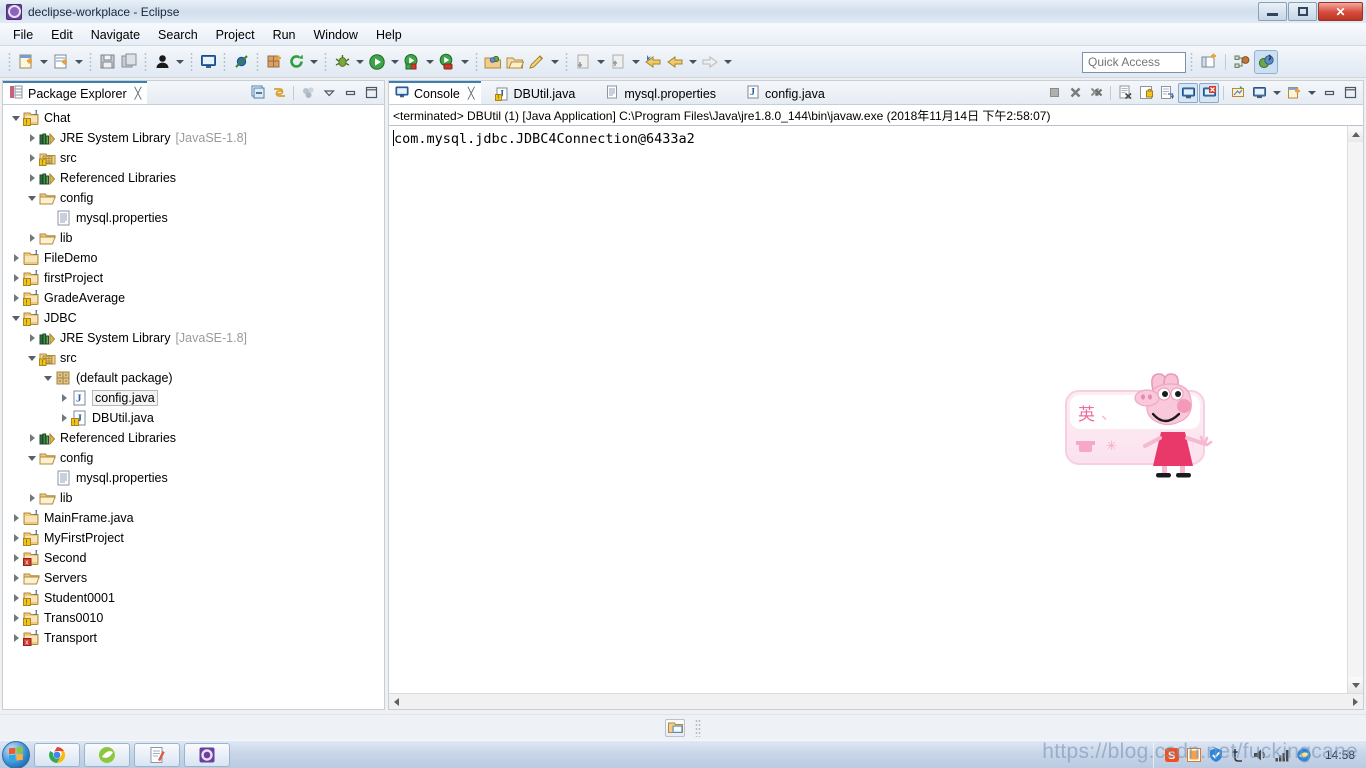  Describe the element at coordinates (157, 754) in the screenshot. I see `taskbar-notepad` at that location.